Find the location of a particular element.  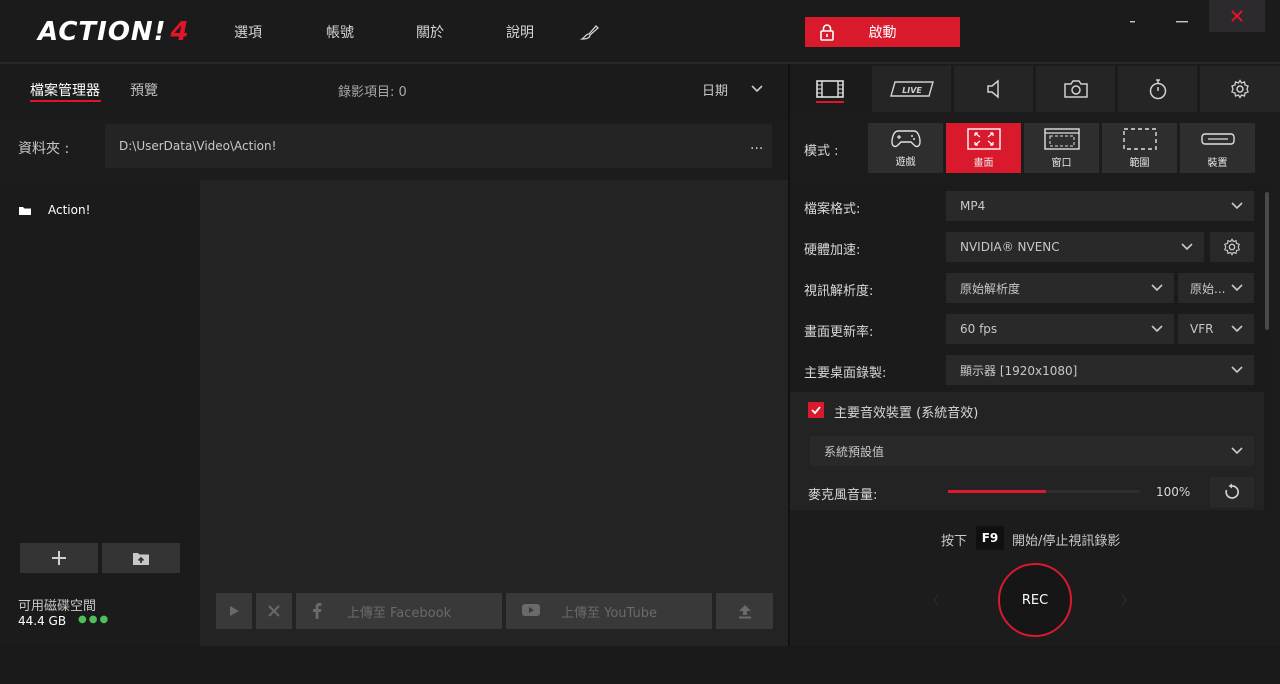

sort-dropdown: 日期 is located at coordinates (715, 89).